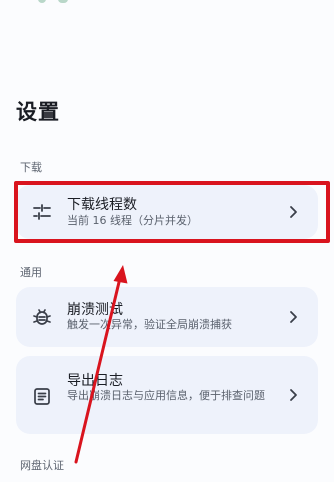  Describe the element at coordinates (31, 272) in the screenshot. I see `section-label-general: 通用` at that location.